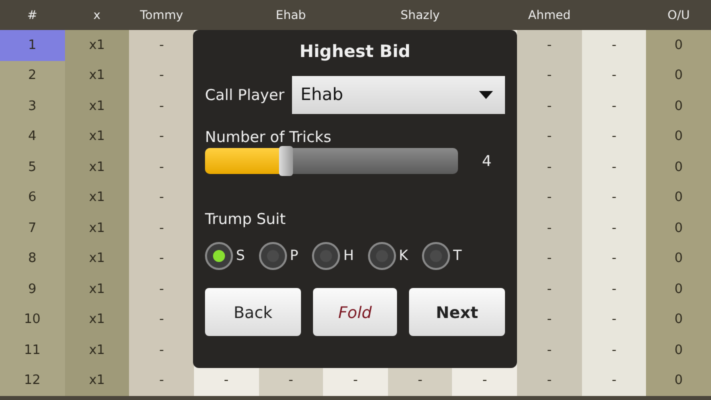 This screenshot has height=400, width=711. I want to click on column-header: #, so click(32, 15).